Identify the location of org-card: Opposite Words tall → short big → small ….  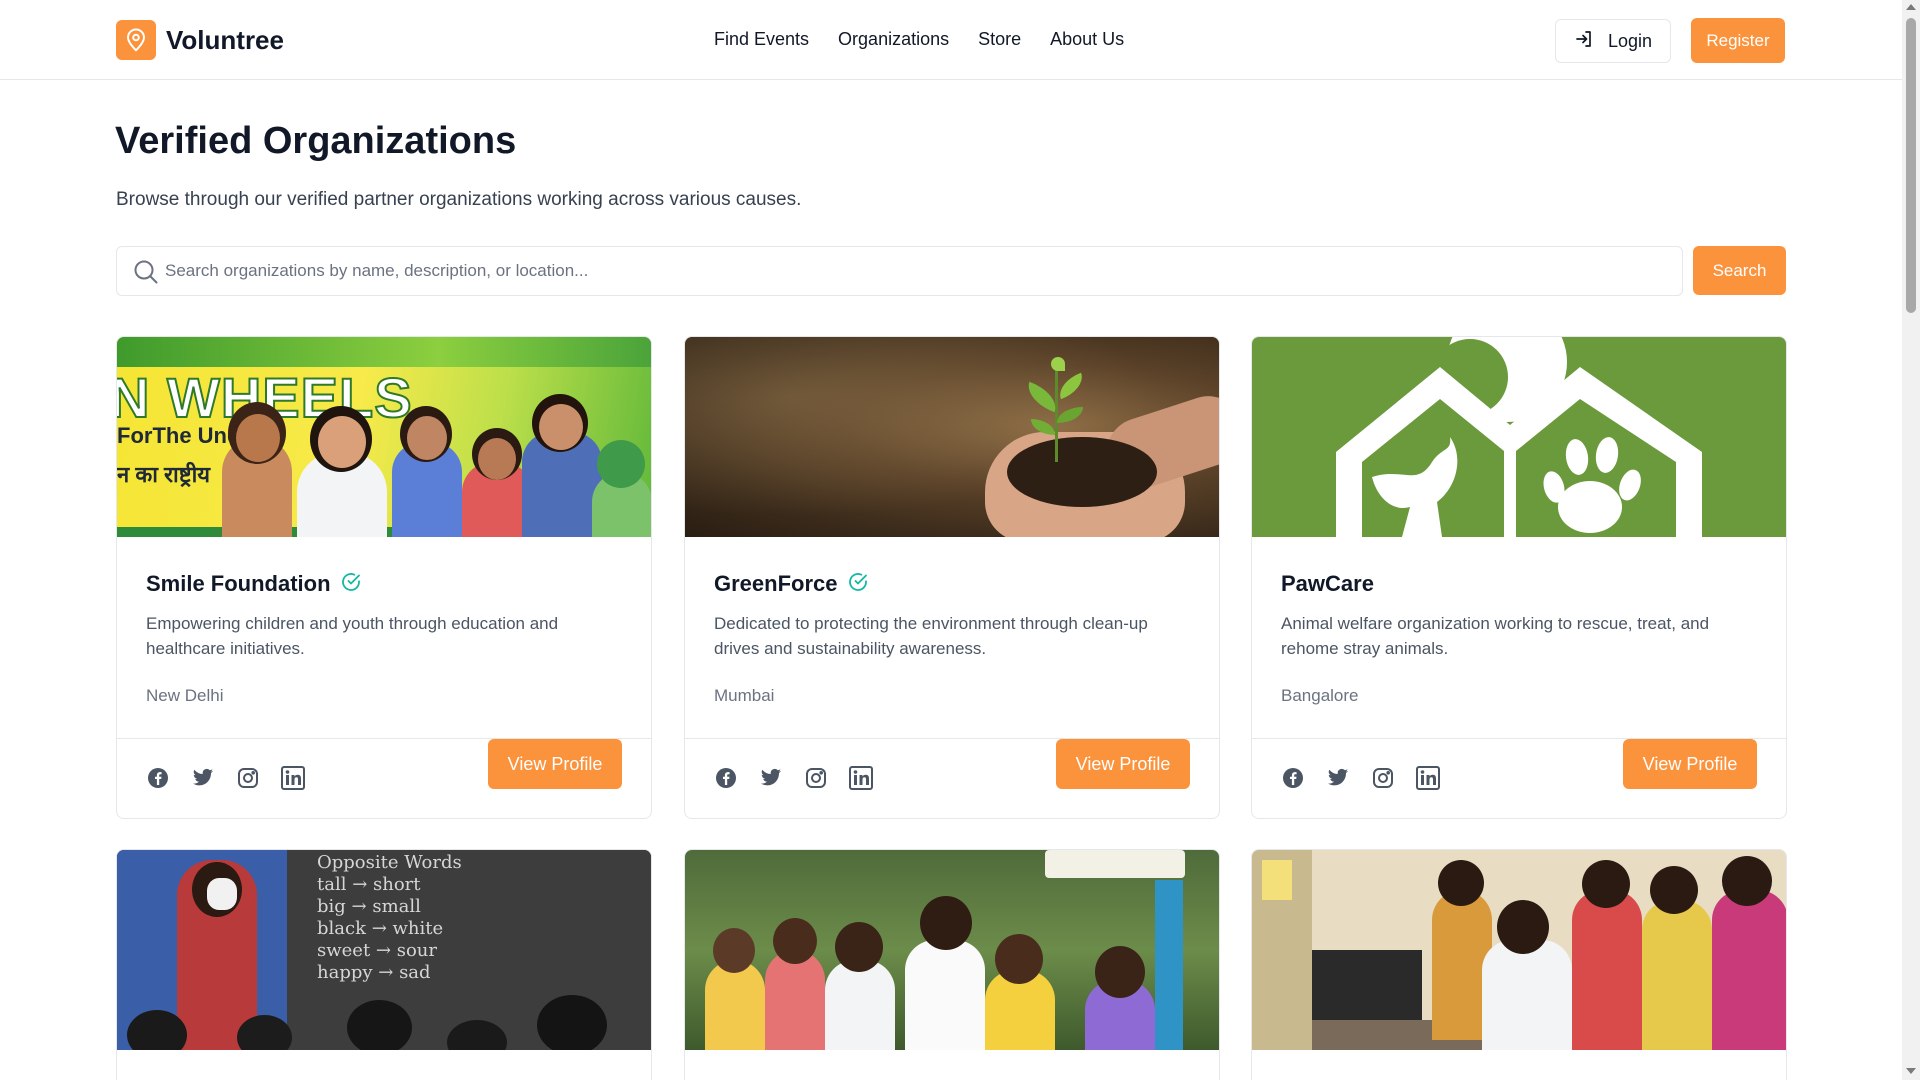
(384, 964).